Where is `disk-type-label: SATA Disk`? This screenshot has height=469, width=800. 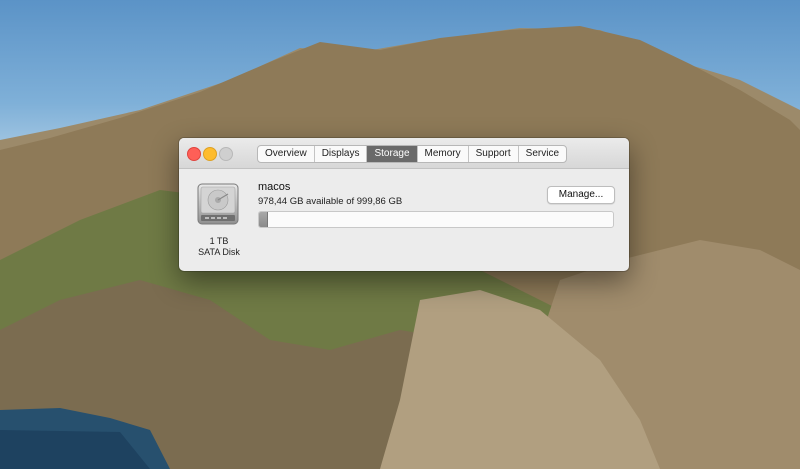
disk-type-label: SATA Disk is located at coordinates (219, 252).